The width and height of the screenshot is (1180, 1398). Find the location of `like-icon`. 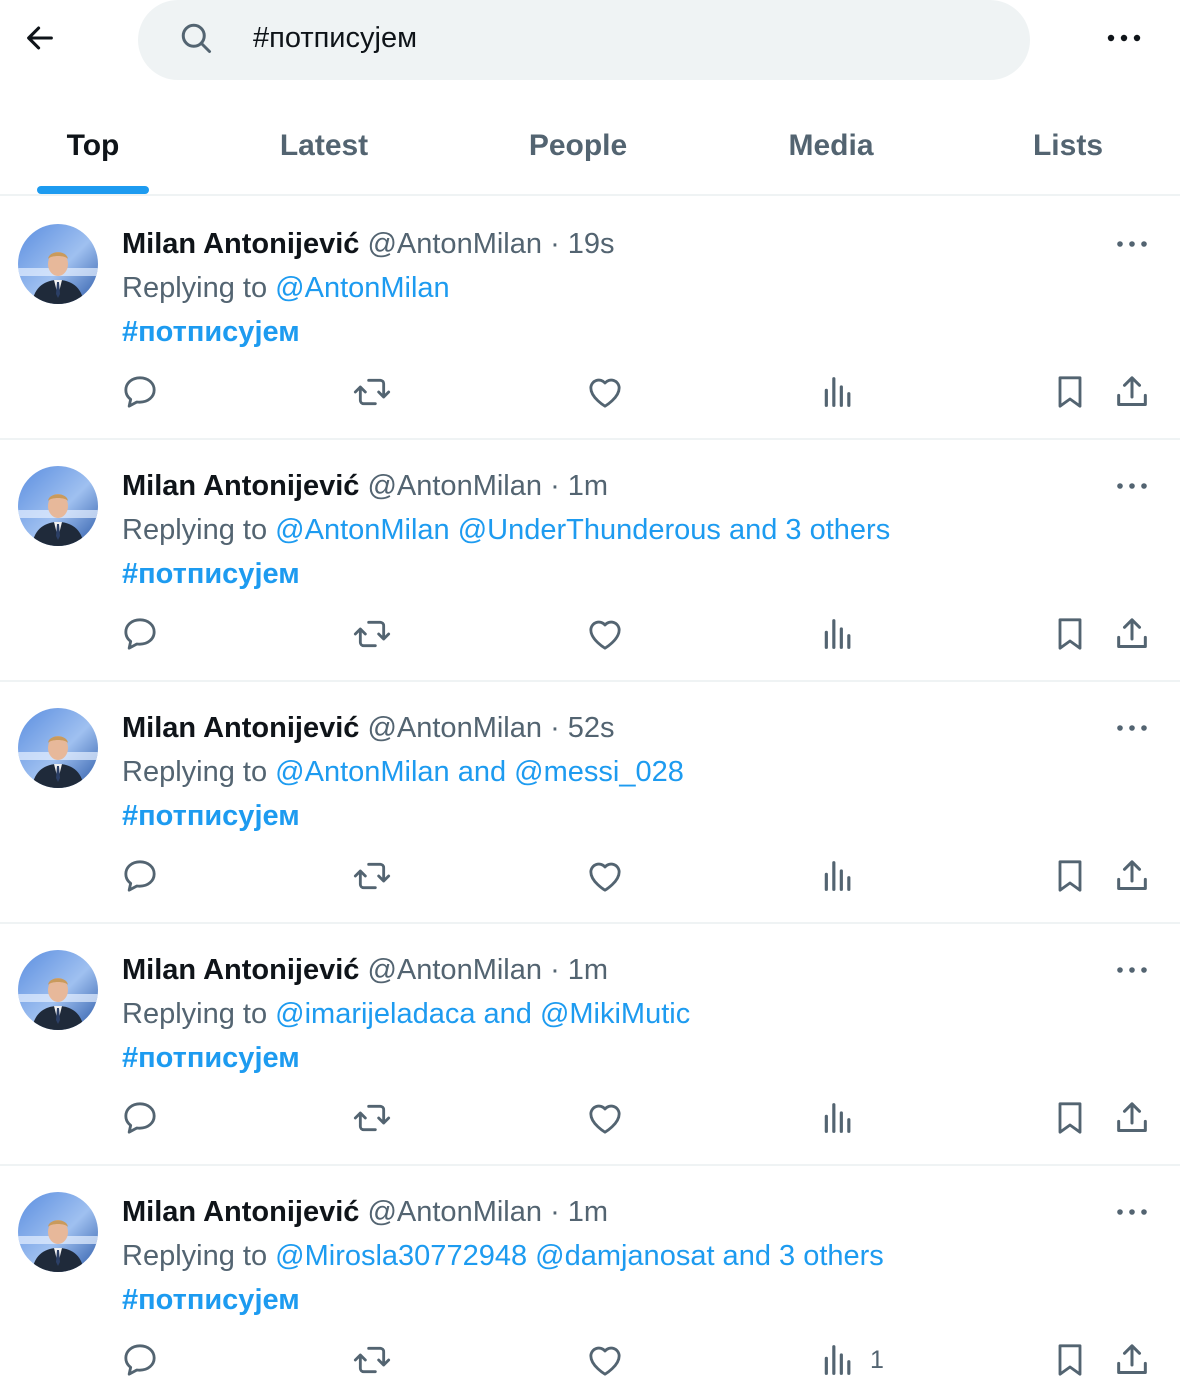

like-icon is located at coordinates (605, 1361).